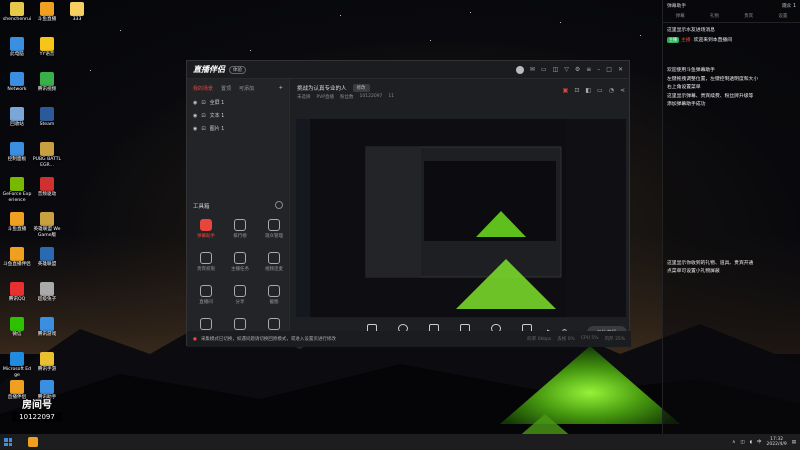  I want to click on tool-button: 直播间, so click(206, 295).